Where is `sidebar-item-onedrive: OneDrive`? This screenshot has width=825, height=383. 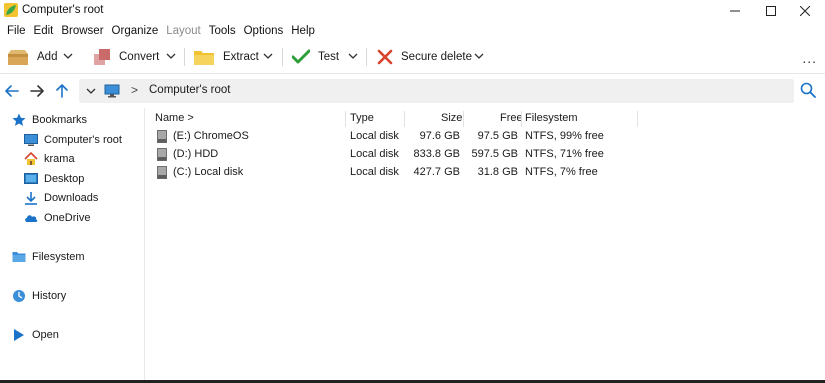 sidebar-item-onedrive: OneDrive is located at coordinates (57, 218).